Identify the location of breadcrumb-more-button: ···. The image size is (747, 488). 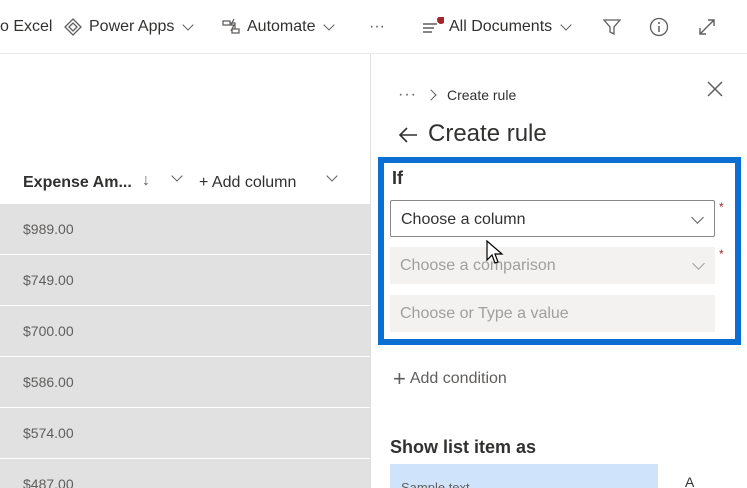
(407, 95).